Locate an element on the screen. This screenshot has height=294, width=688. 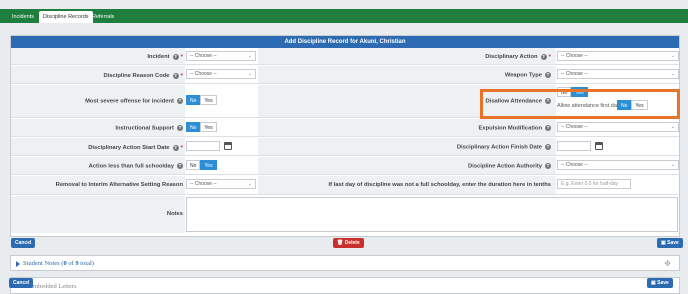
top-nav: Incidents Discipline Records Referrals is located at coordinates (344, 16).